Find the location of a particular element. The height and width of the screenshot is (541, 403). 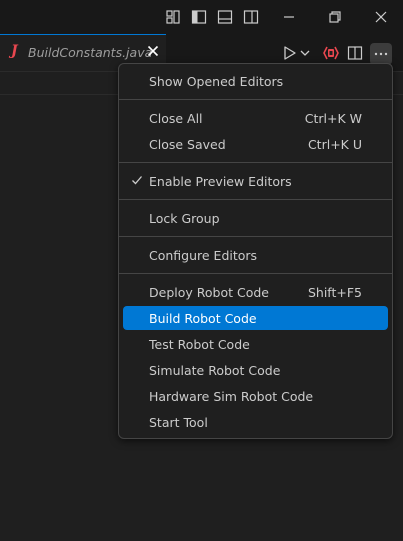

robot-icon is located at coordinates (331, 53).